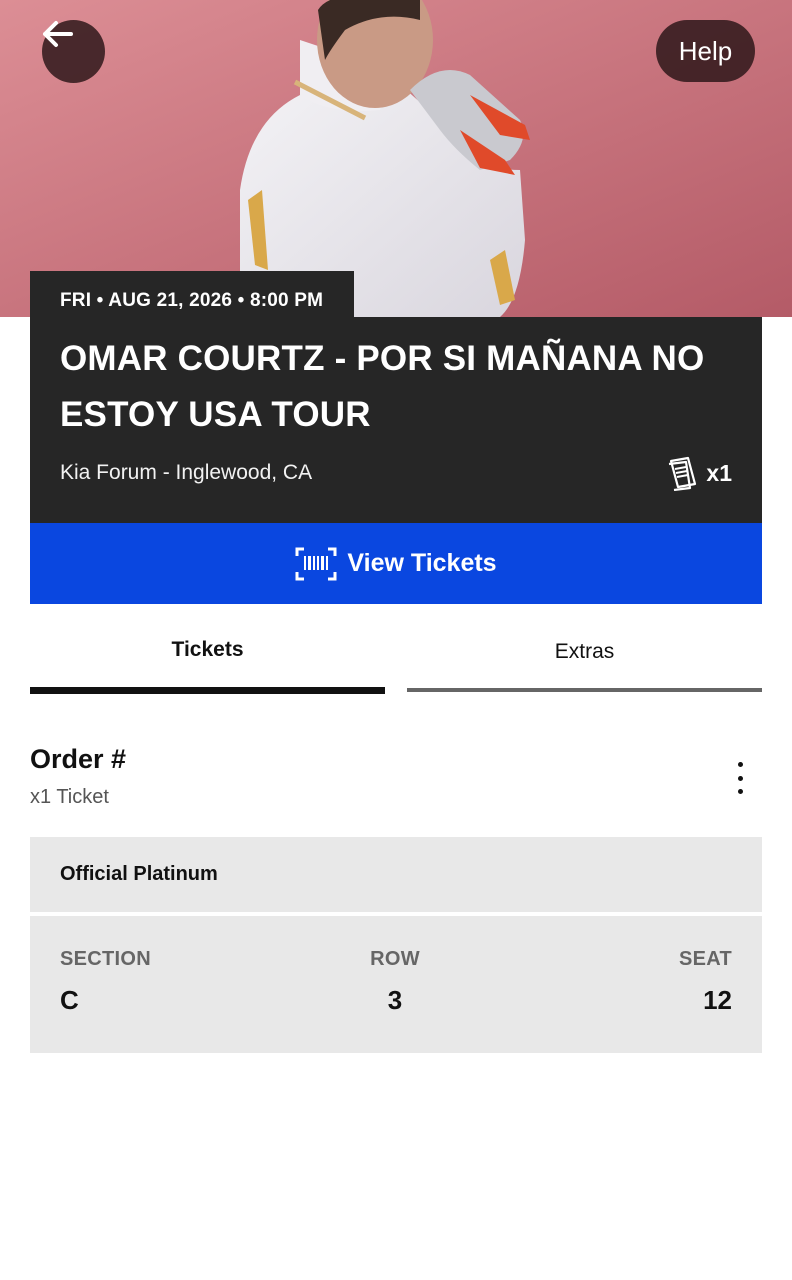  Describe the element at coordinates (396, 874) in the screenshot. I see `ticket-tier: Official Platinum` at that location.